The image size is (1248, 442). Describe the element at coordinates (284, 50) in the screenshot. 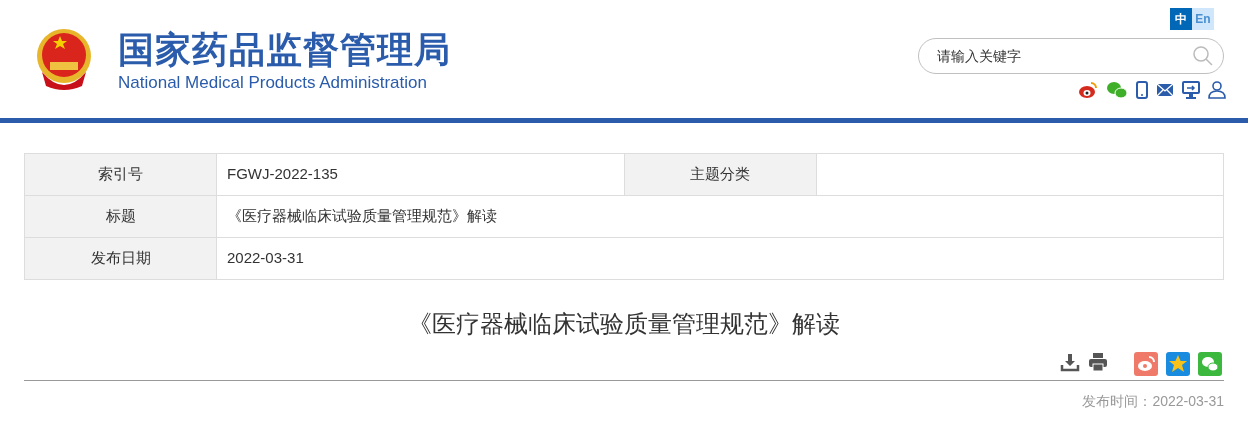

I see `site-title: 国家药品监督管理局` at that location.